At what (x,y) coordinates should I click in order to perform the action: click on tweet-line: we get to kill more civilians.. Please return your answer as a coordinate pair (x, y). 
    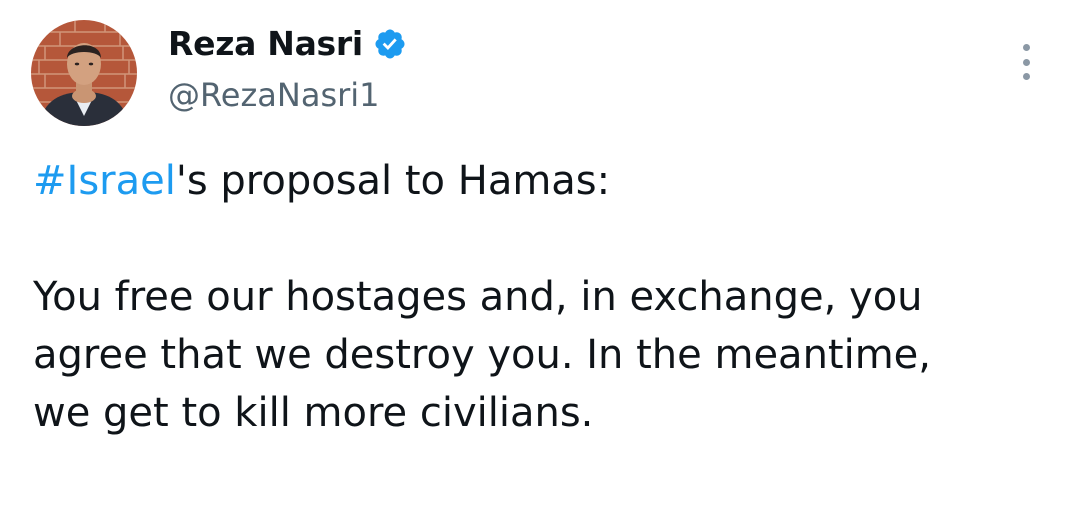
    Looking at the image, I should click on (313, 413).